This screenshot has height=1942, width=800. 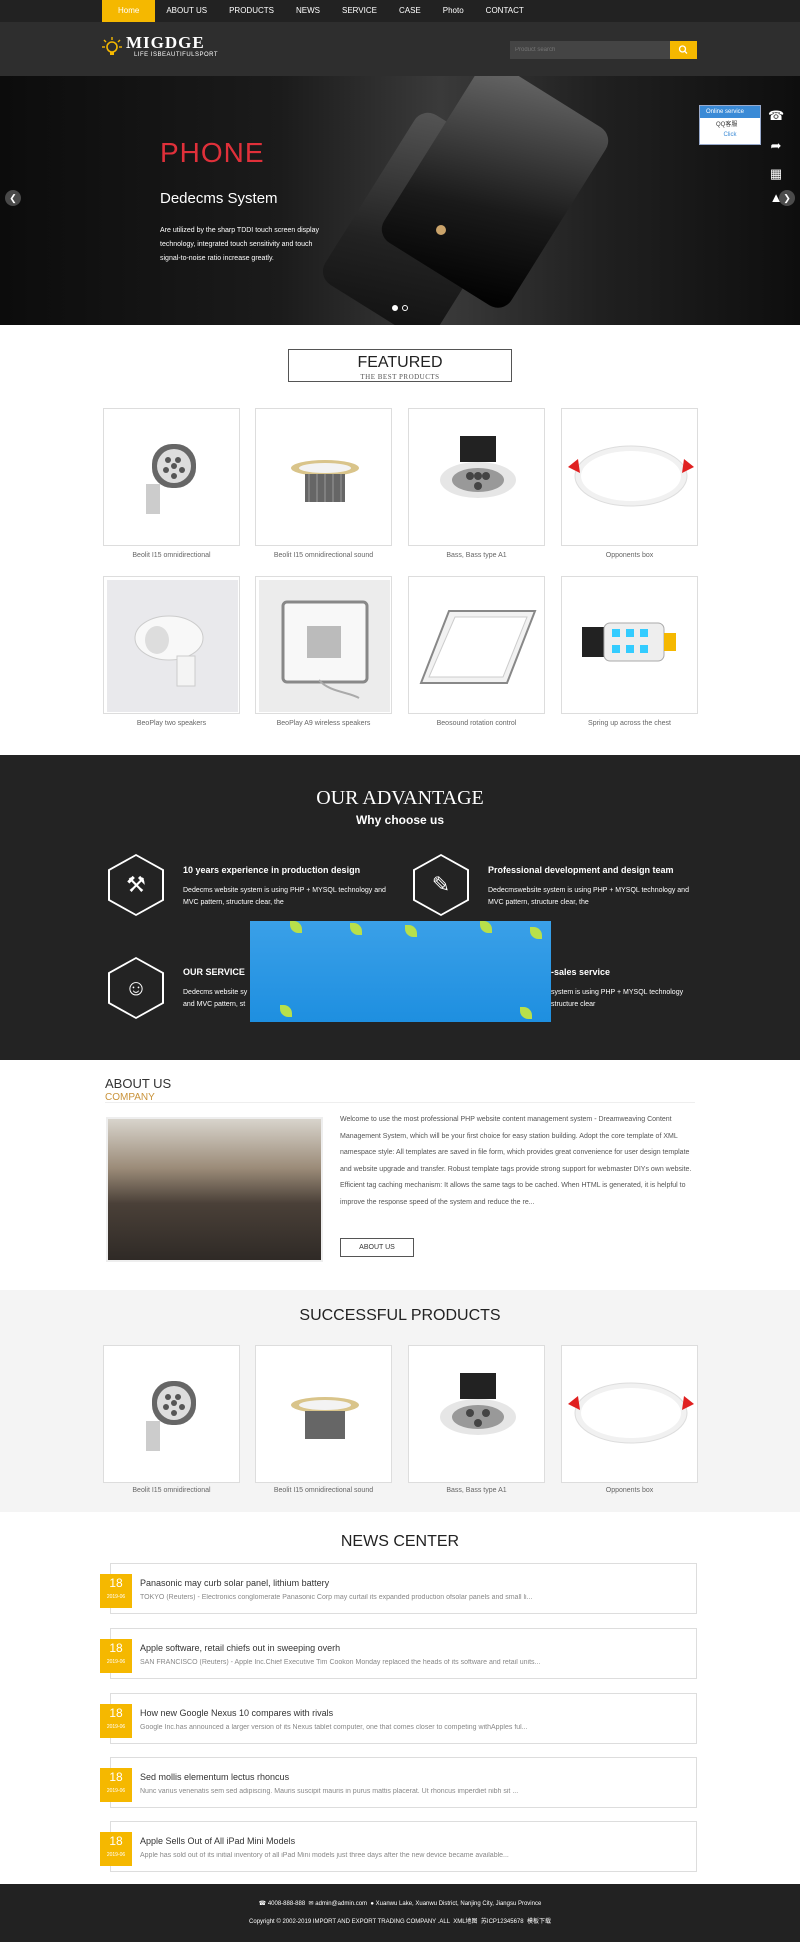 I want to click on online-service-header: Online service, so click(x=730, y=112).